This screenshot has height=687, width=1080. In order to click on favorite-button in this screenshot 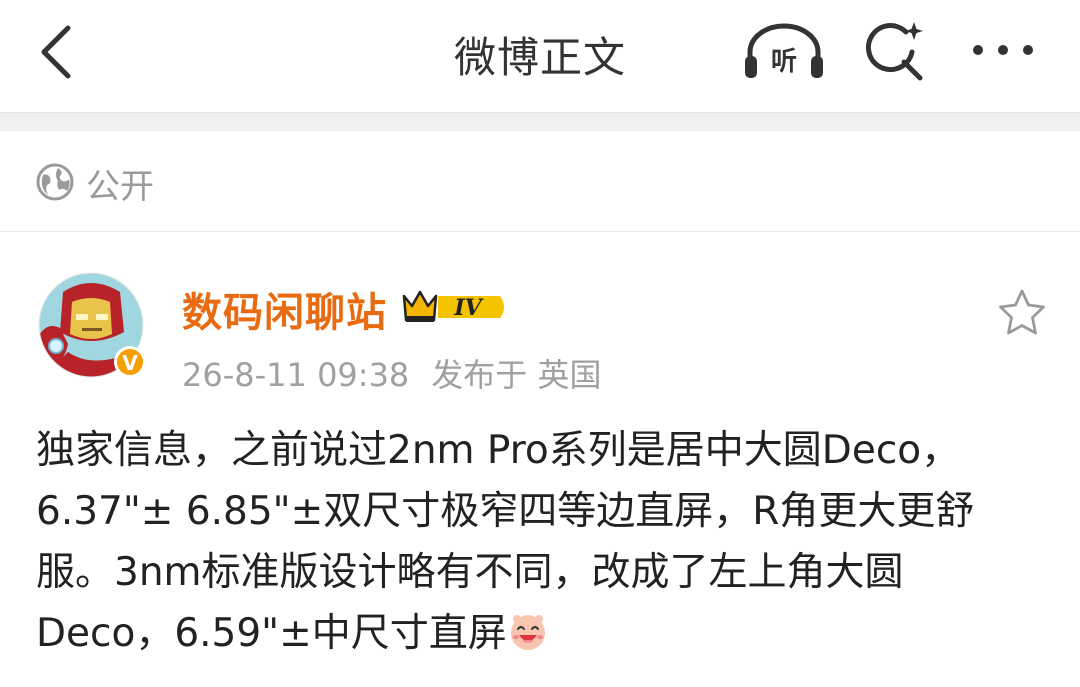, I will do `click(1022, 313)`.